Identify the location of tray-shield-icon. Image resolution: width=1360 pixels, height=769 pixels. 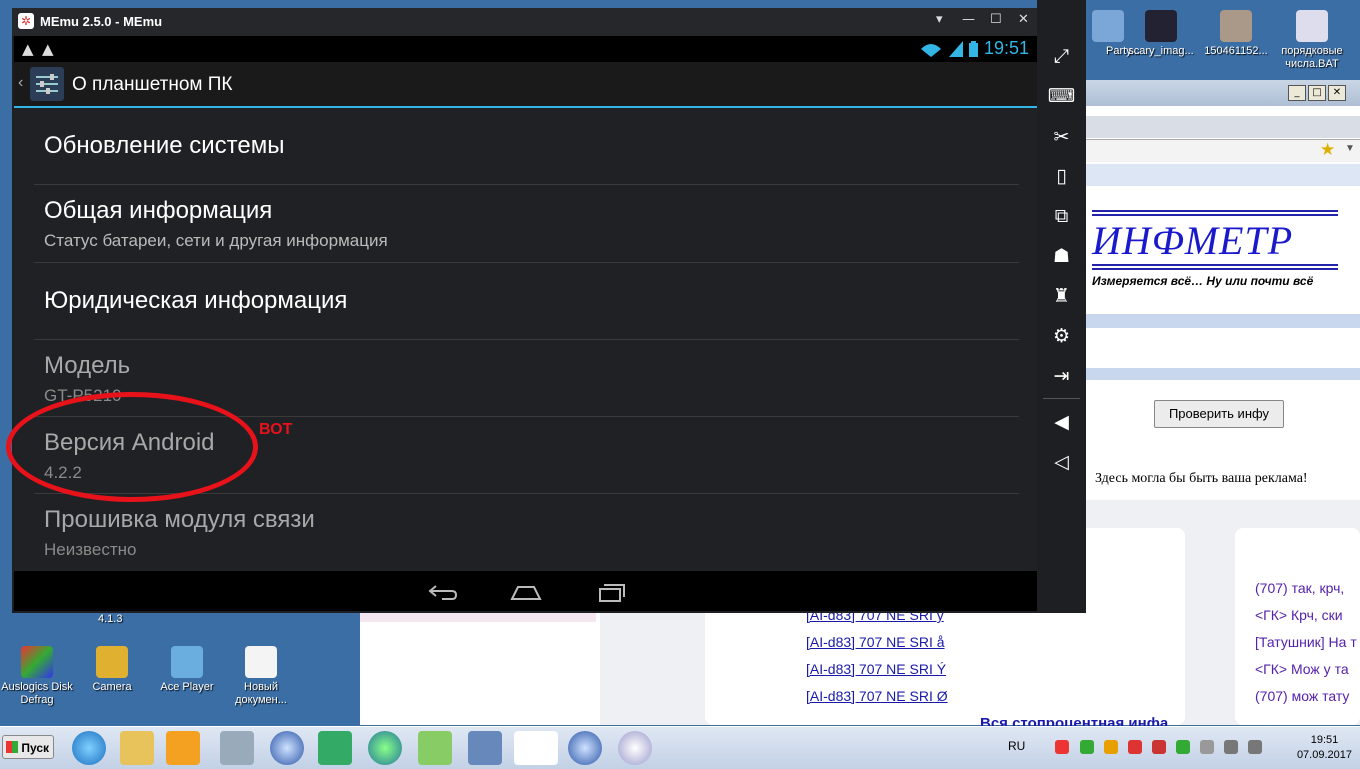
(1159, 747).